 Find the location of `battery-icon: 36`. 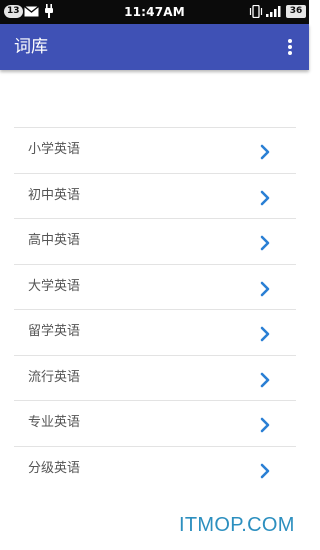

battery-icon: 36 is located at coordinates (296, 11).